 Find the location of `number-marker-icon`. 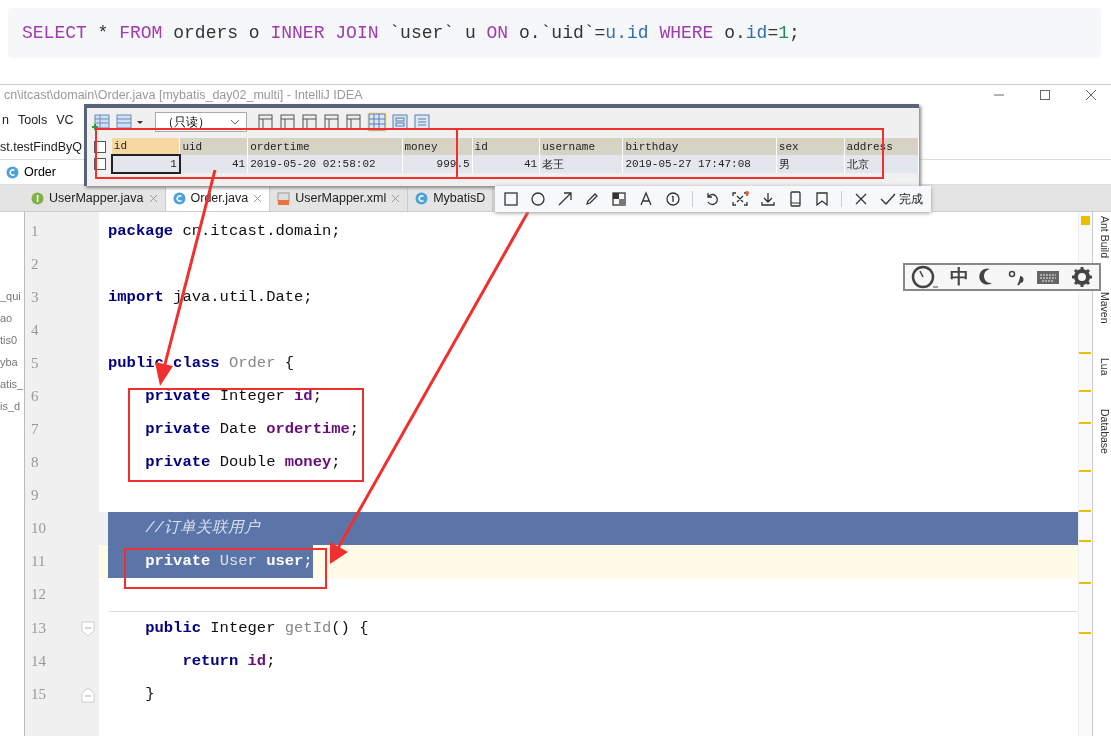

number-marker-icon is located at coordinates (673, 199).